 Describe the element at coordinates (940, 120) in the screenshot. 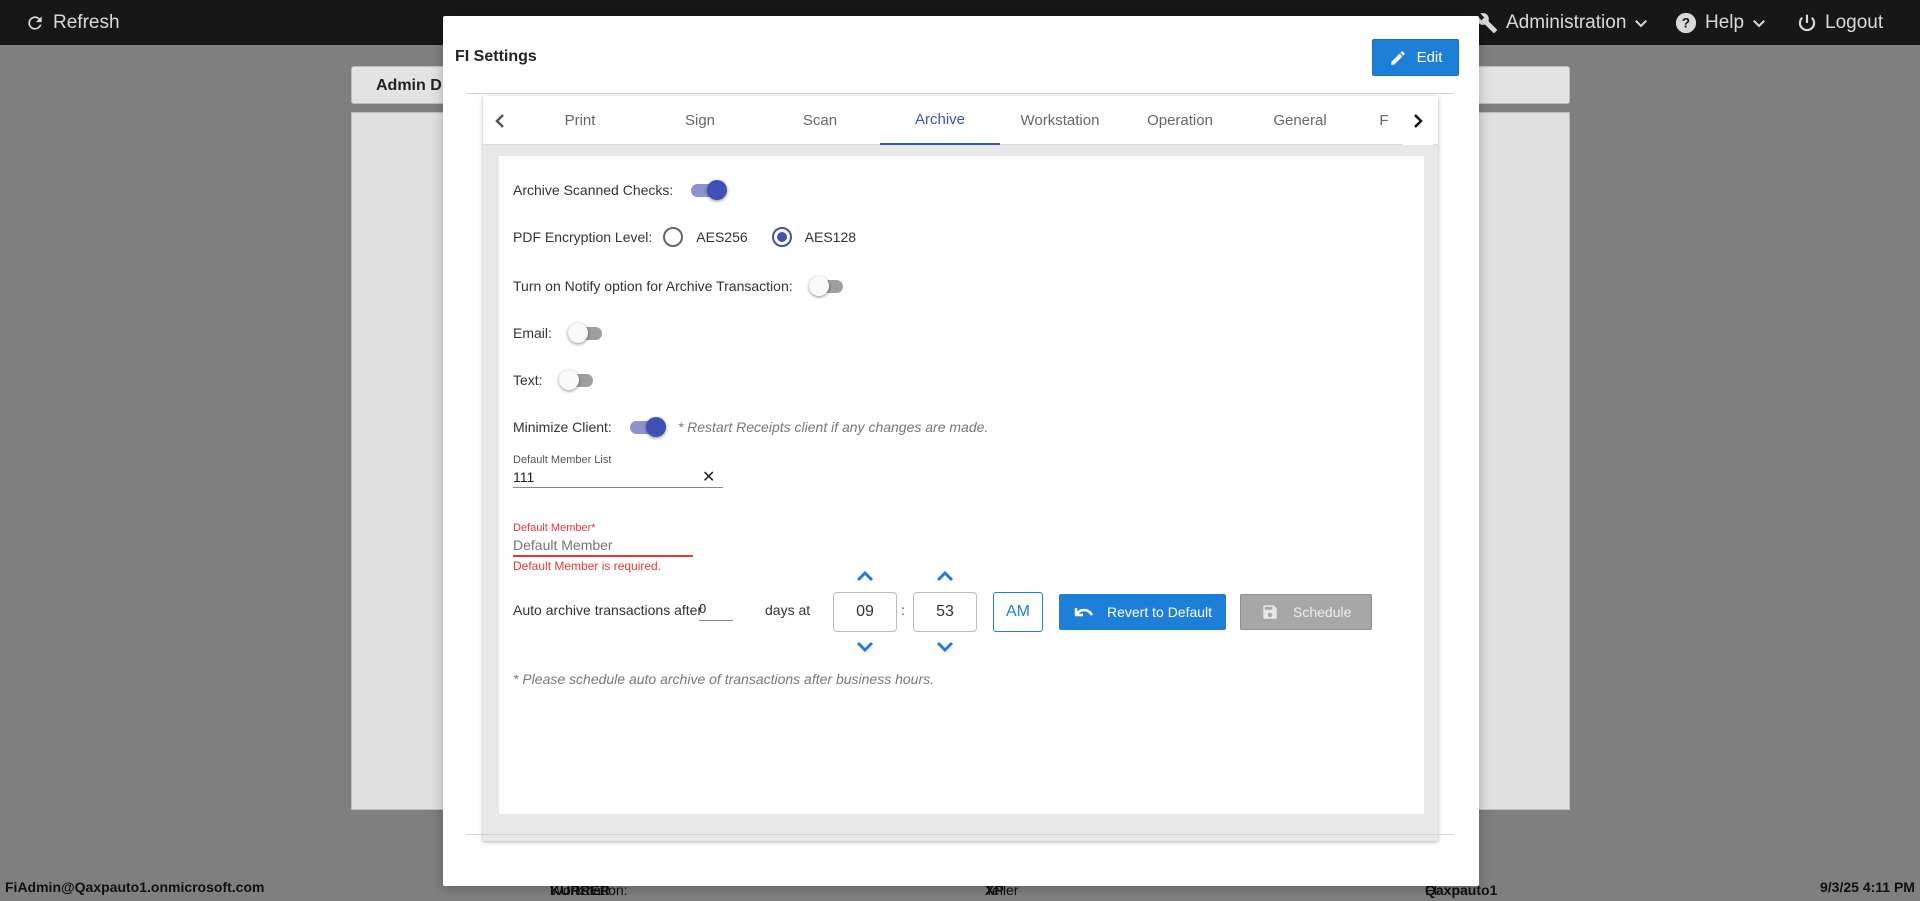

I see `tab-archive: Archive` at that location.